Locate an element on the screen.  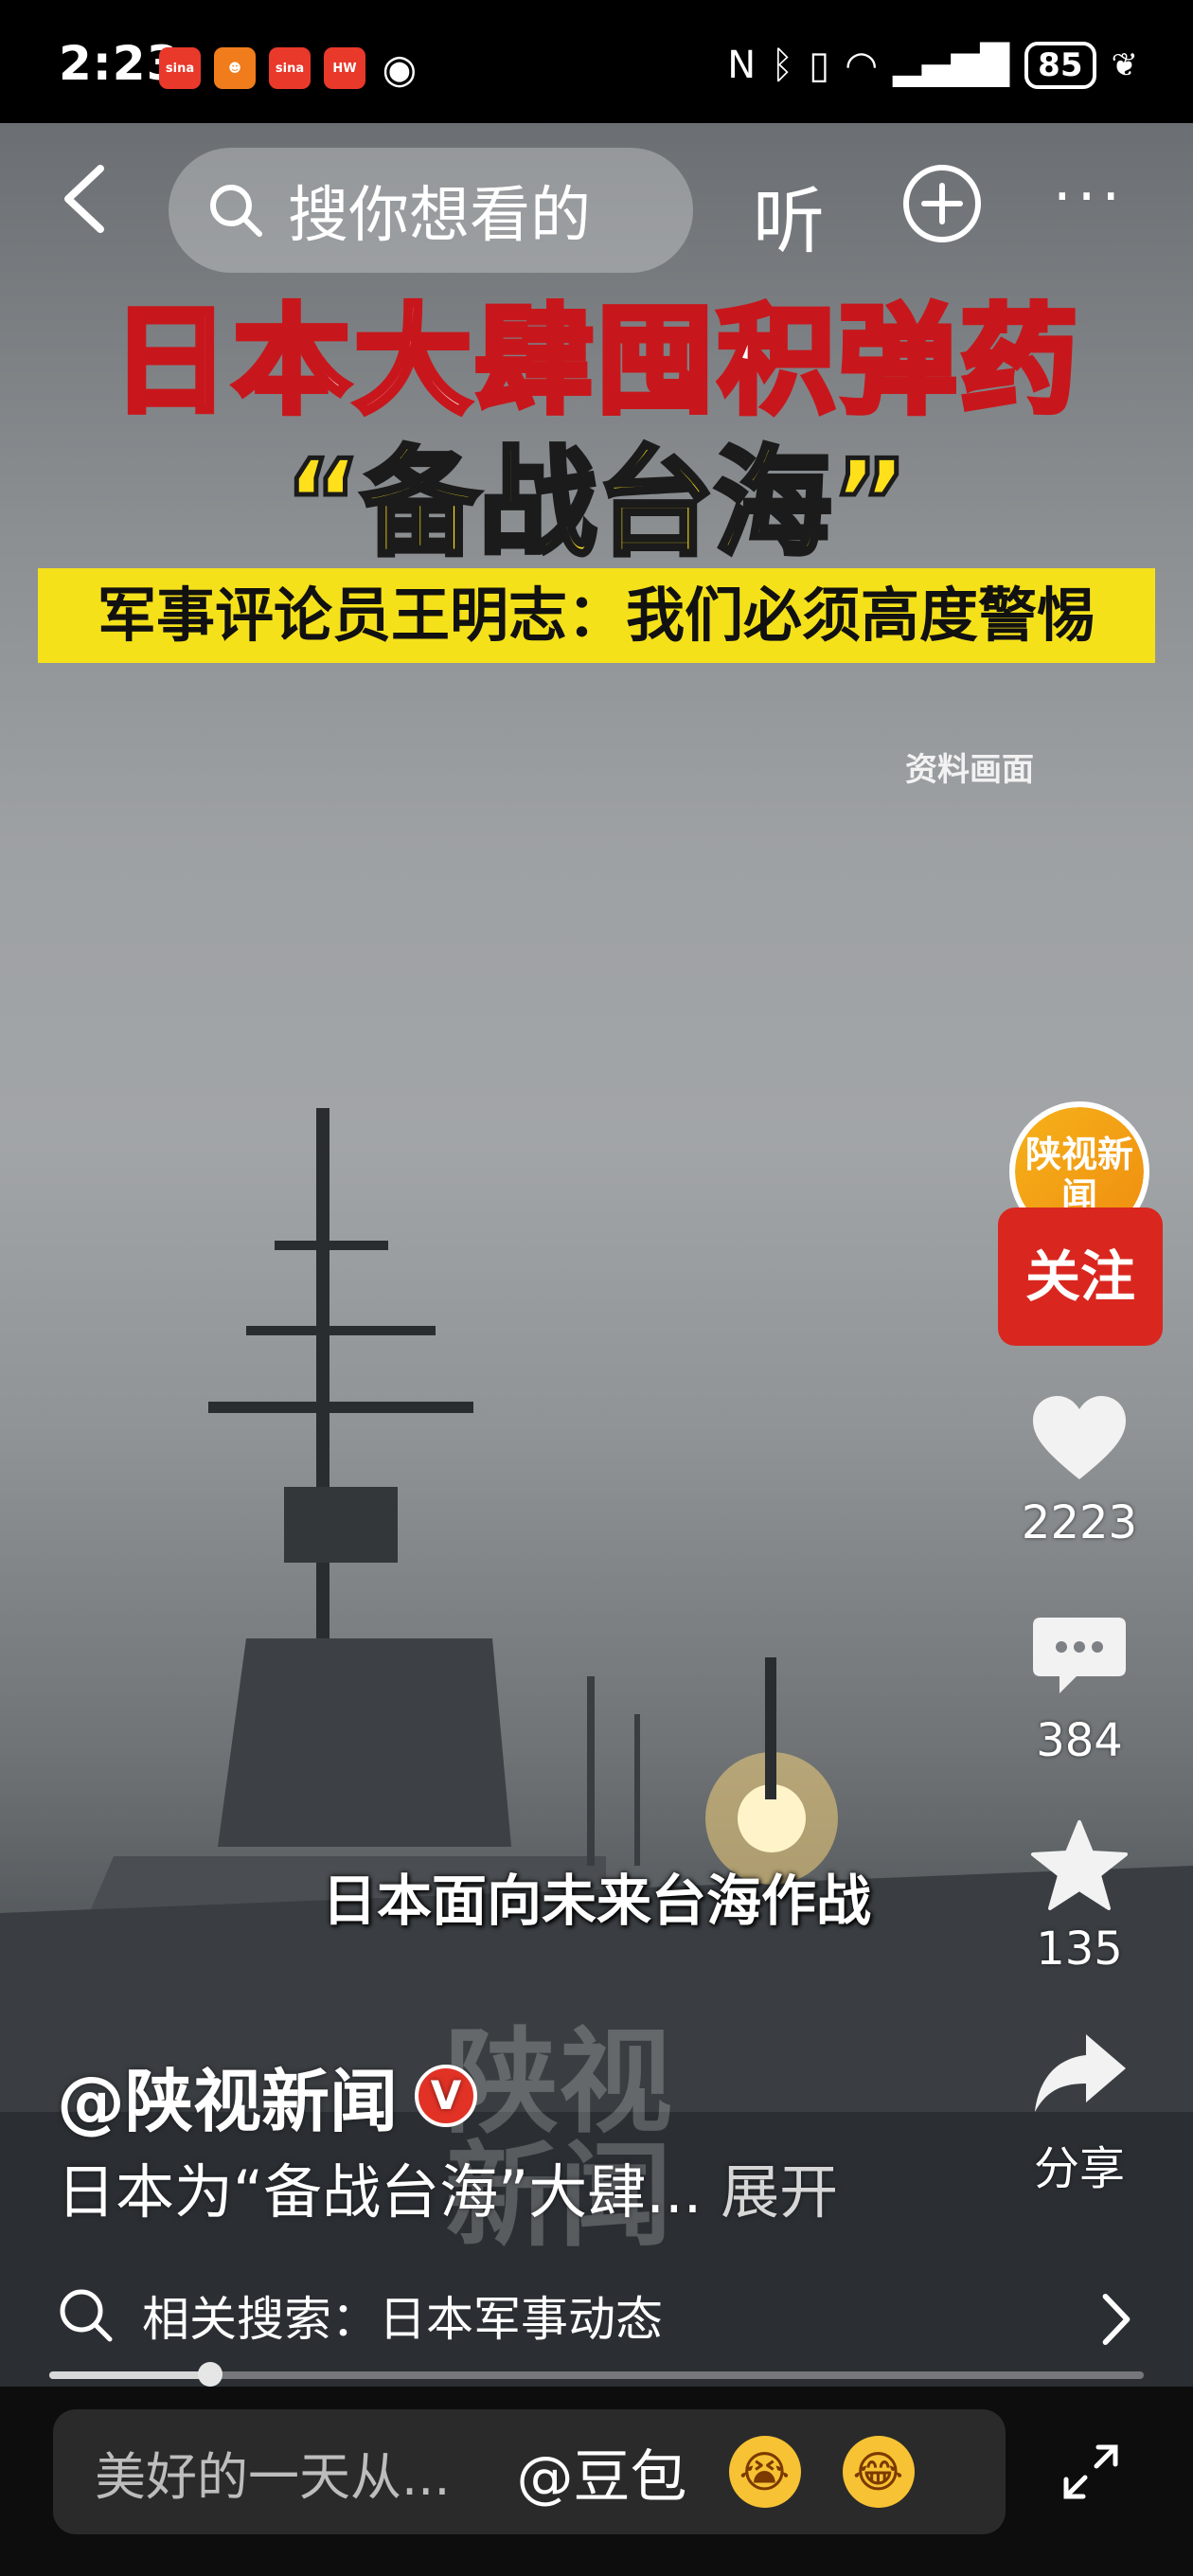
verified-badge: V is located at coordinates (446, 2095).